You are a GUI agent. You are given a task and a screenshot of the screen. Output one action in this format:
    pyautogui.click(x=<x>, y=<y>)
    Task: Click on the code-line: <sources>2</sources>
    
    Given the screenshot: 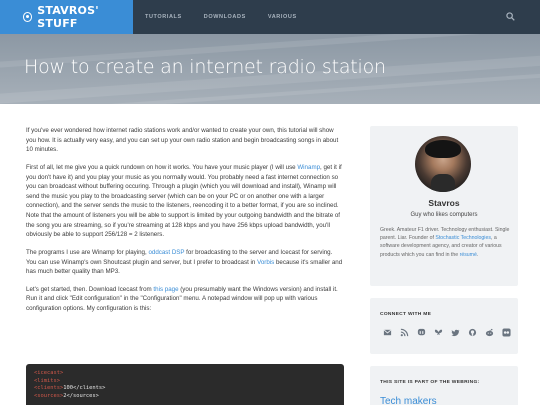 What is the action you would take?
    pyautogui.click(x=185, y=397)
    